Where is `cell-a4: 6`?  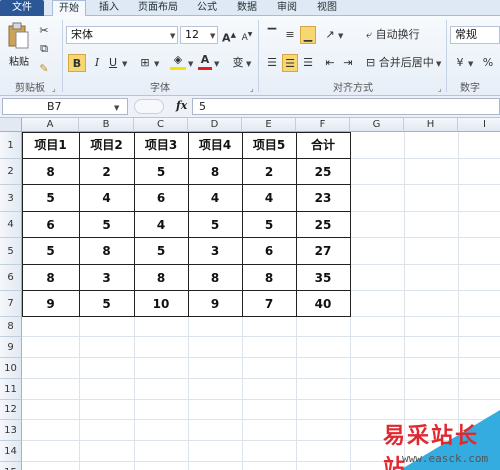
cell-a4: 6 is located at coordinates (50, 225).